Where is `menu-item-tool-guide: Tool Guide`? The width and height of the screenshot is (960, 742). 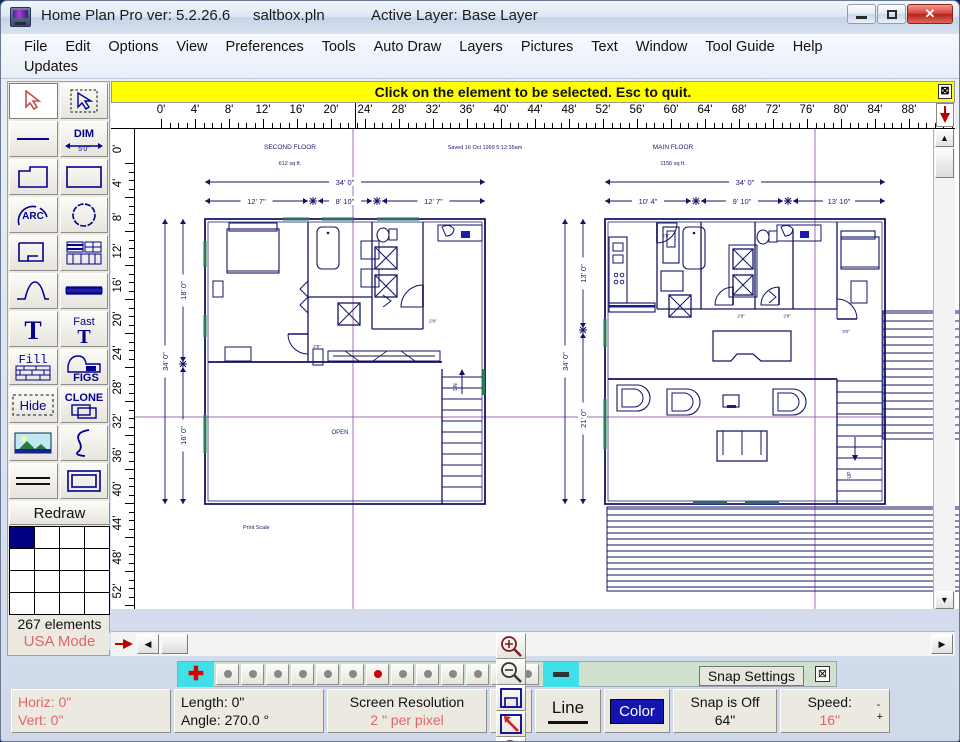
menu-item-tool-guide: Tool Guide is located at coordinates (739, 47).